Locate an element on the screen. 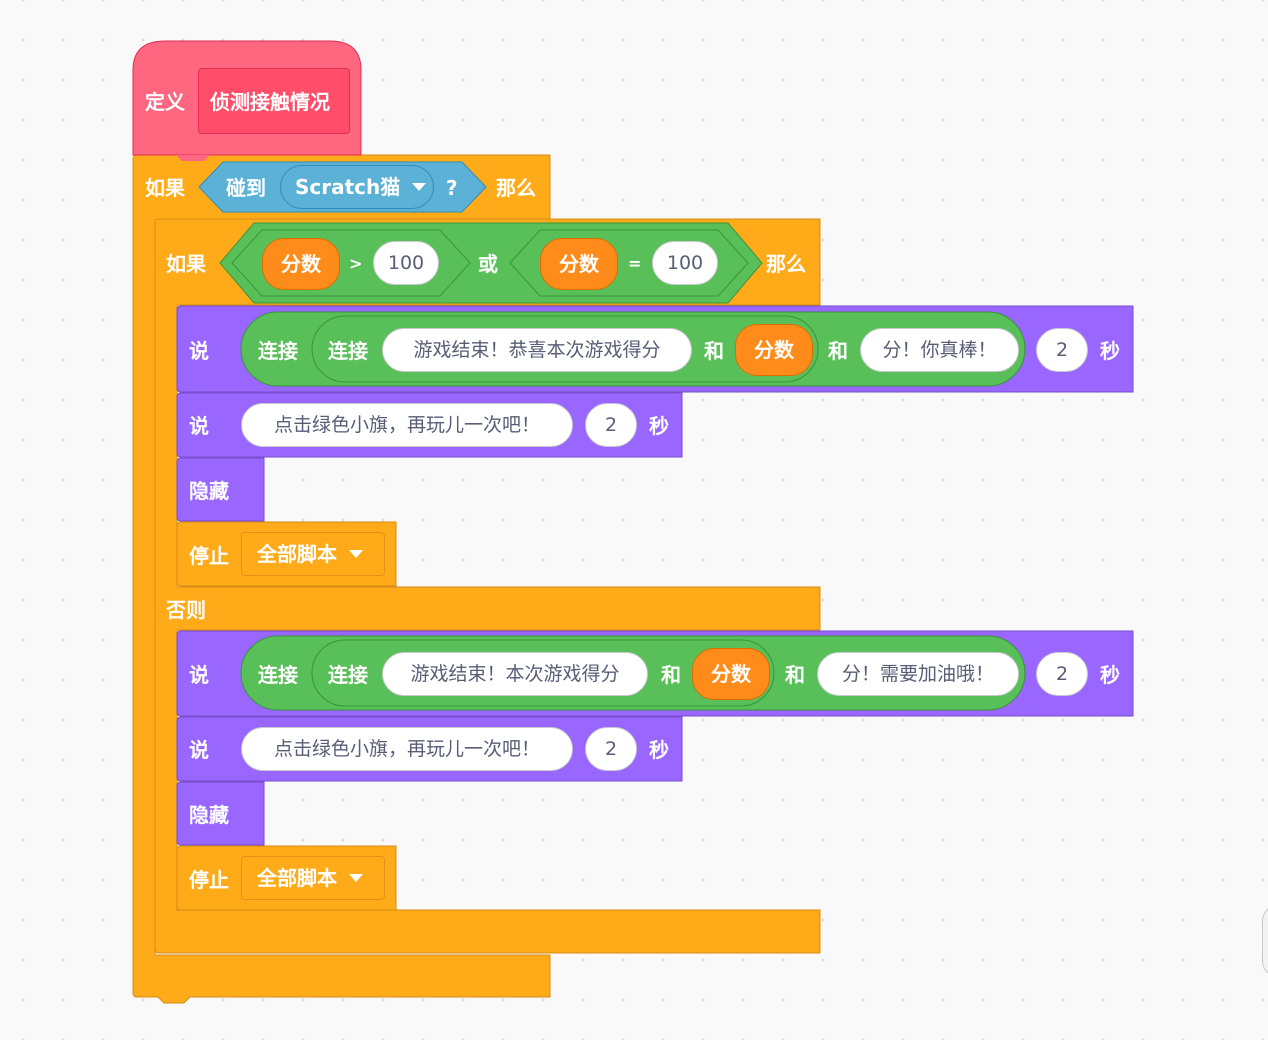 The image size is (1268, 1040). compare-value-left: 100 is located at coordinates (406, 263).